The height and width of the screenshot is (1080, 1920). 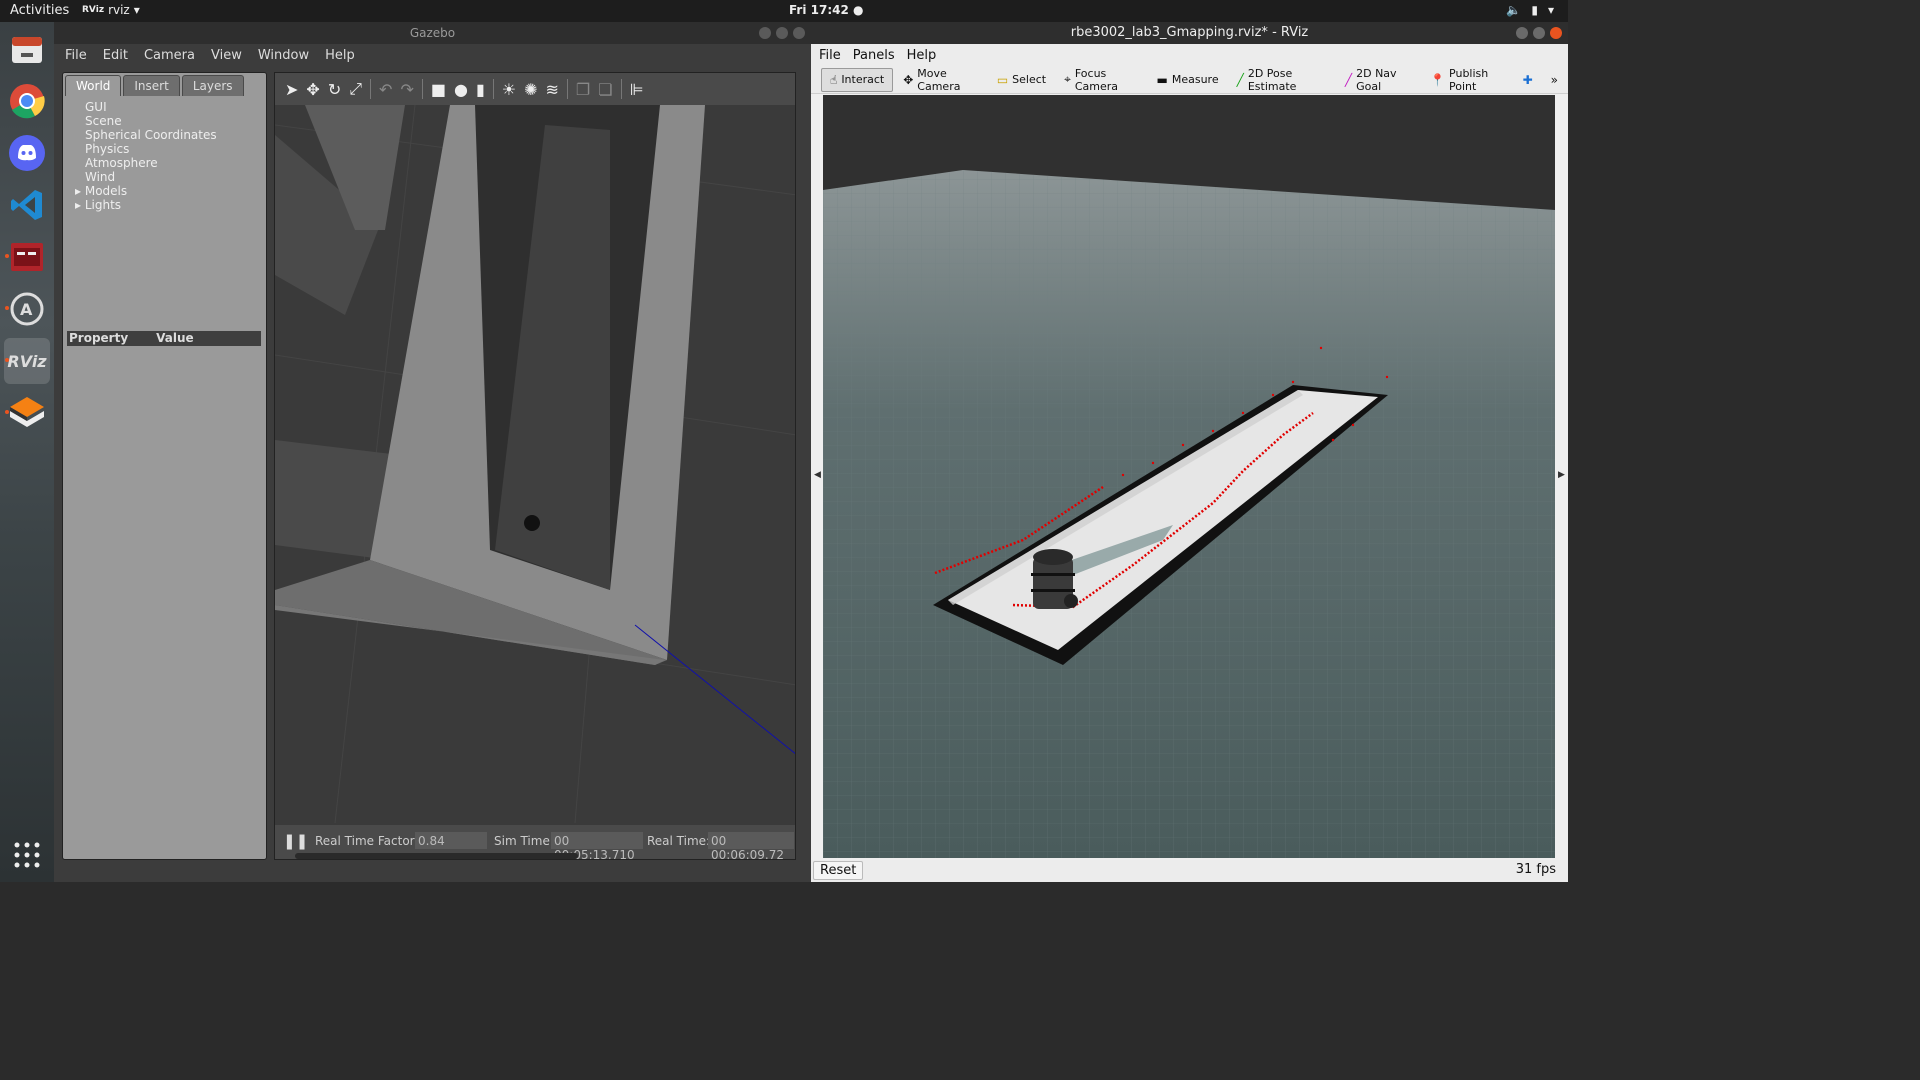 I want to click on tool-publish-point: 📍 Publish Point, so click(x=1467, y=80).